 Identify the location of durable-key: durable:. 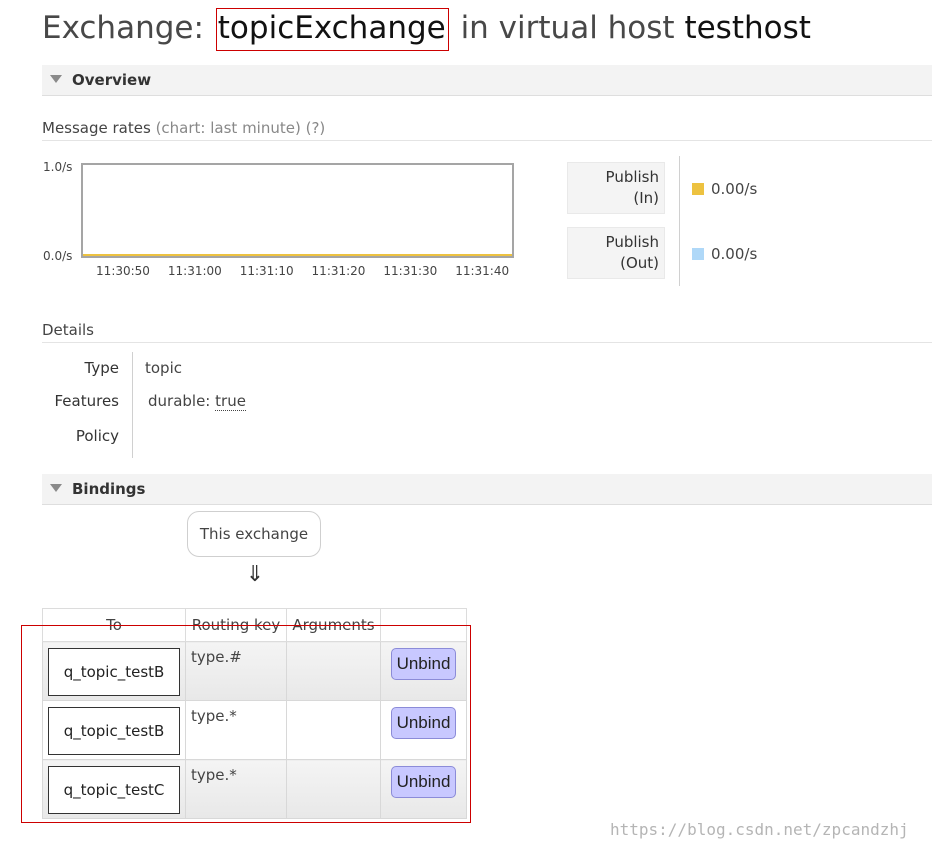
(179, 401).